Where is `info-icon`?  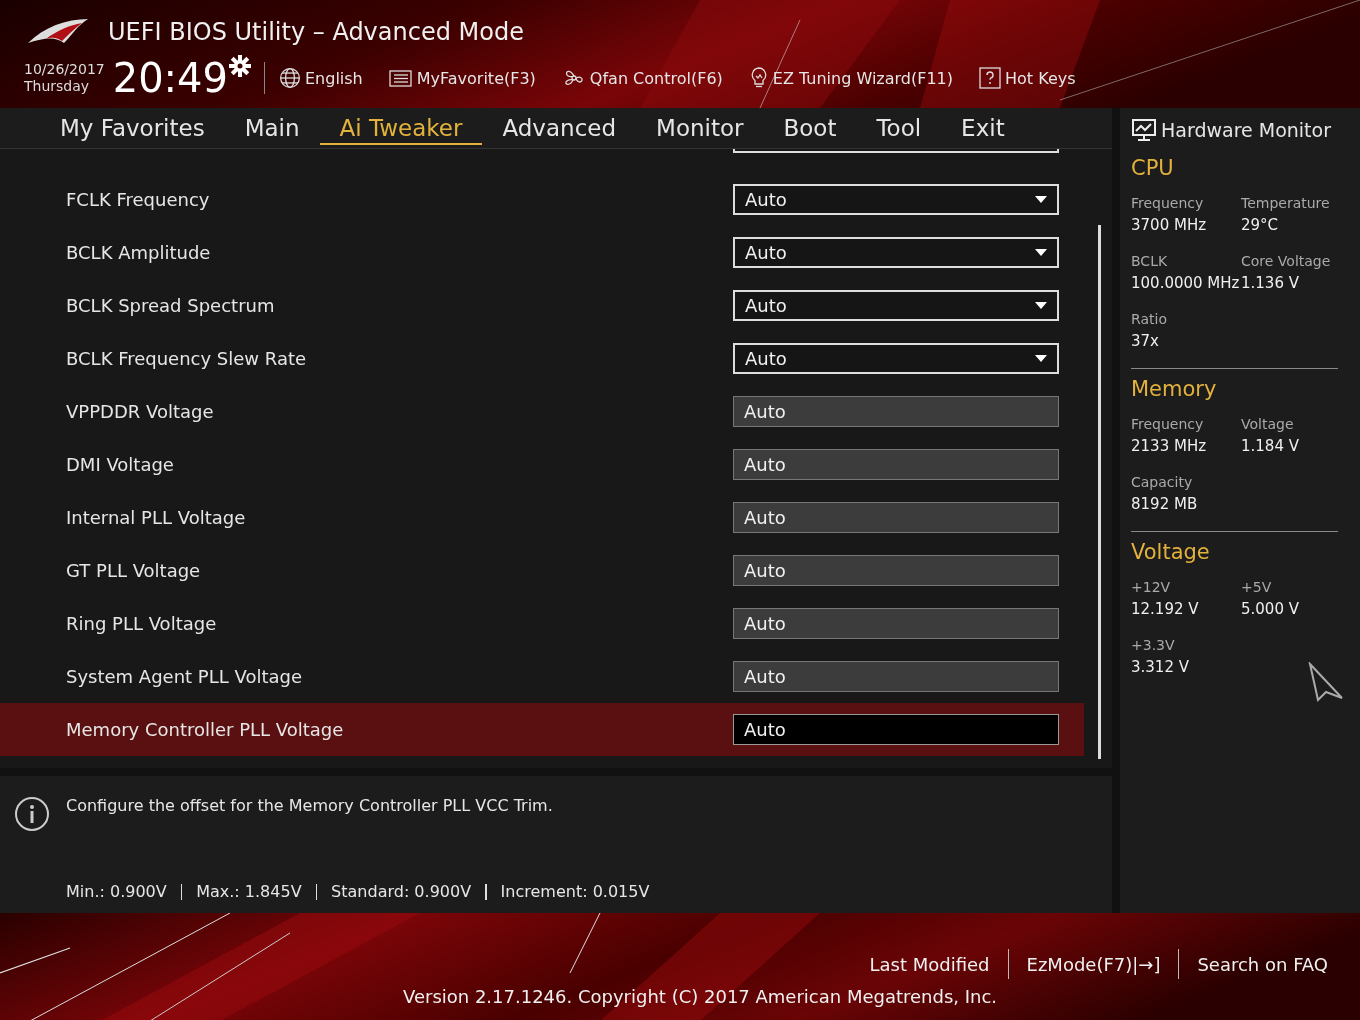 info-icon is located at coordinates (32, 814).